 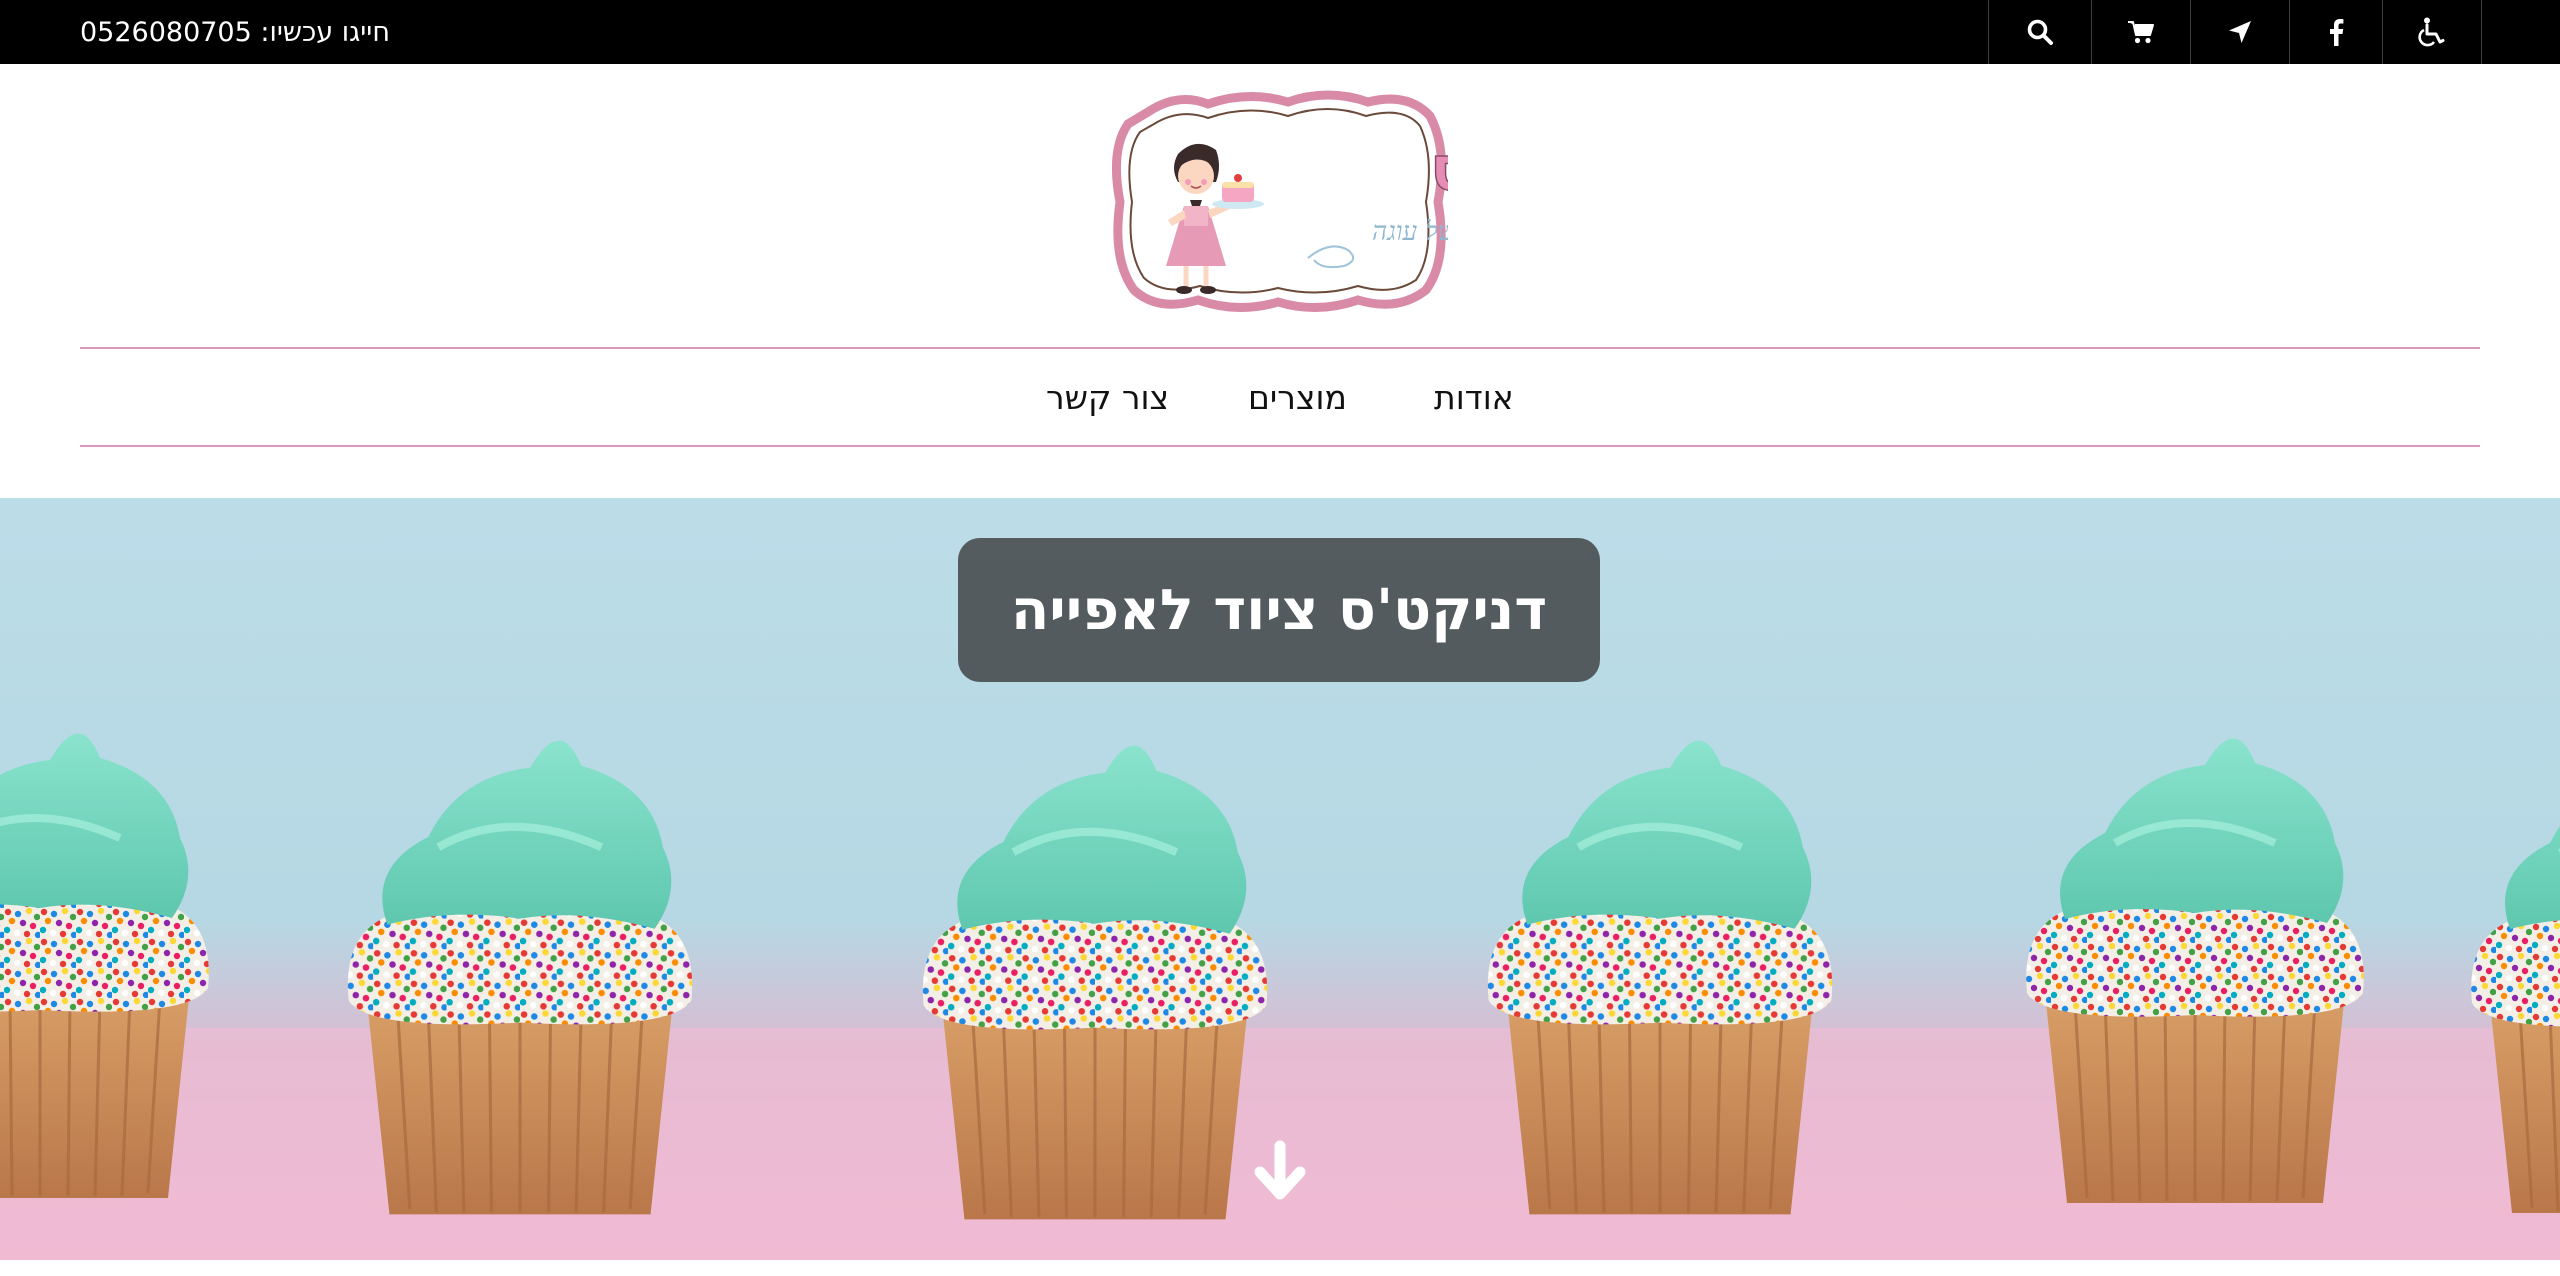 What do you see at coordinates (166, 32) in the screenshot?
I see `phone-number: 0526080705` at bounding box center [166, 32].